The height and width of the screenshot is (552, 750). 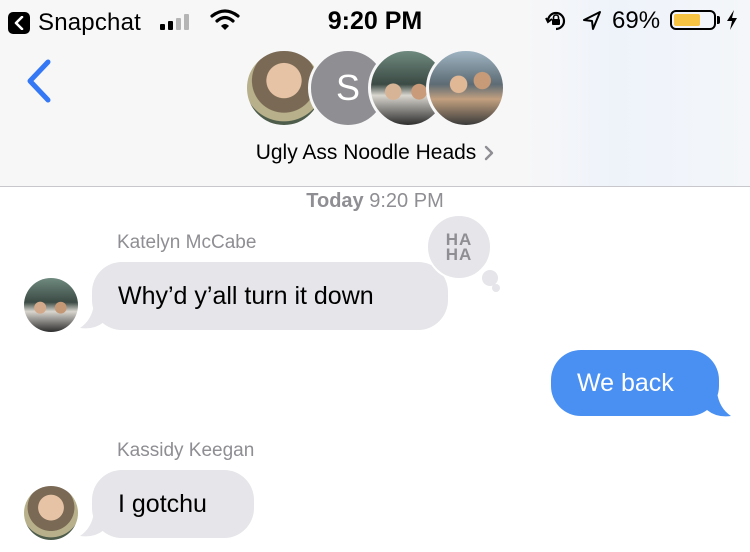 What do you see at coordinates (625, 383) in the screenshot?
I see `message-text: We back` at bounding box center [625, 383].